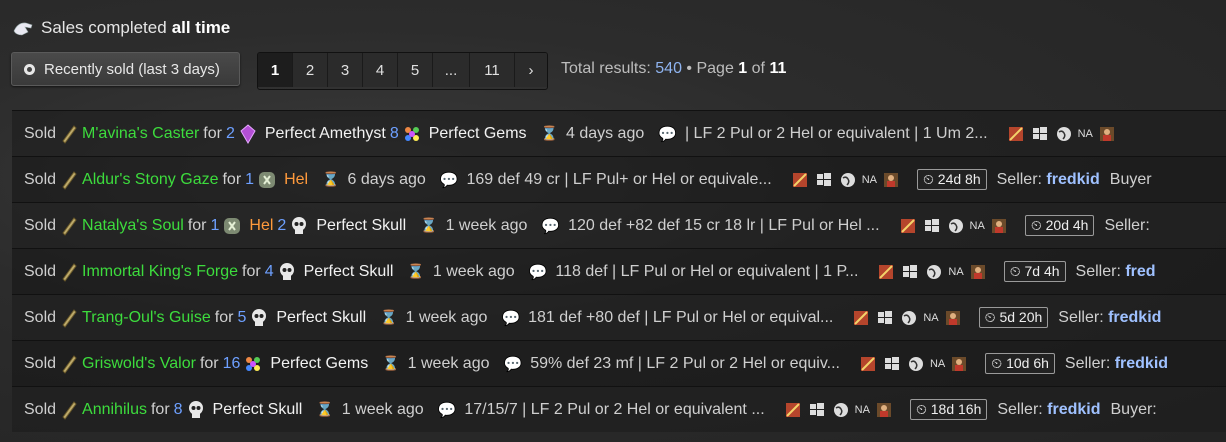  I want to click on header-title: Sales completed, so click(104, 27).